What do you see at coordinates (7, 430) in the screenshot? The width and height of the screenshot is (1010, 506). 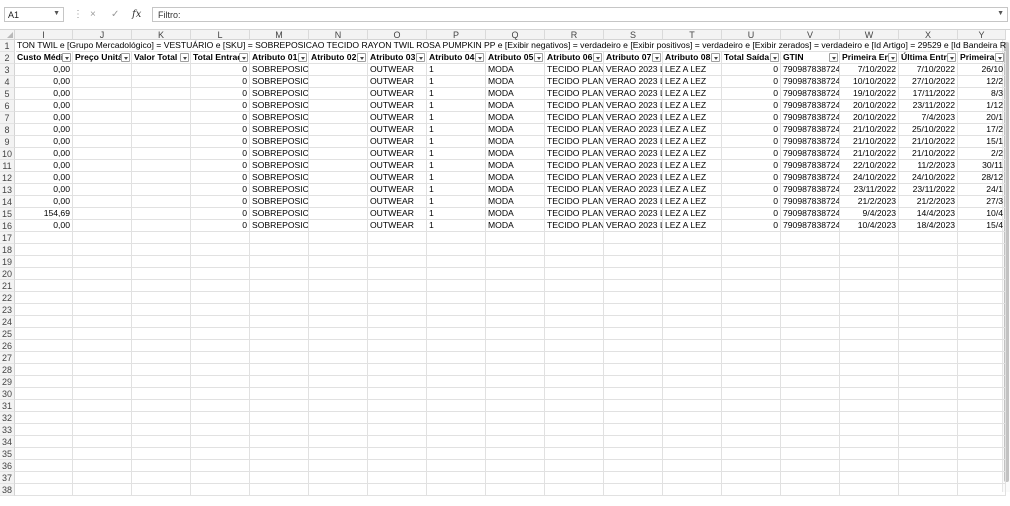 I see `row-header-33: 33` at bounding box center [7, 430].